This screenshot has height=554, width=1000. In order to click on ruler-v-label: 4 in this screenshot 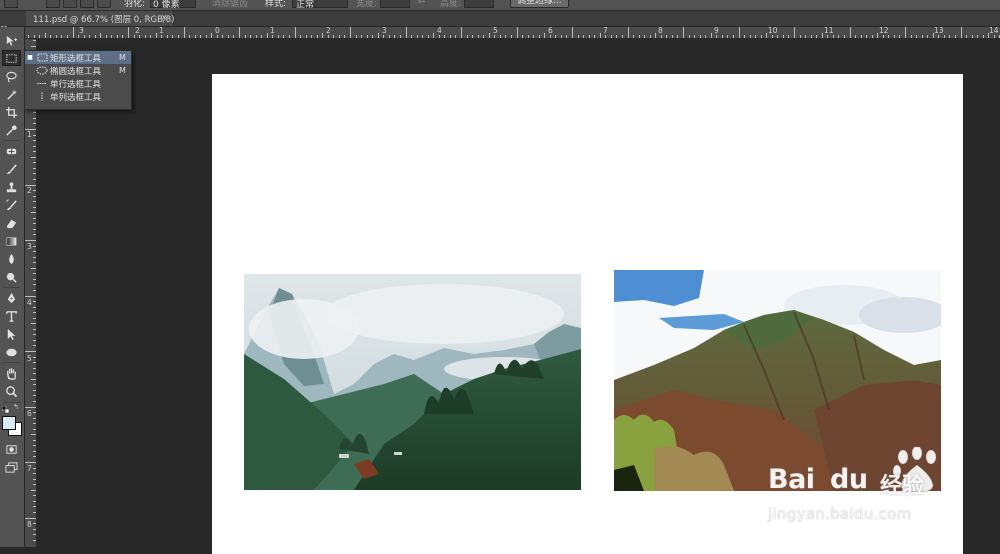, I will do `click(29, 302)`.